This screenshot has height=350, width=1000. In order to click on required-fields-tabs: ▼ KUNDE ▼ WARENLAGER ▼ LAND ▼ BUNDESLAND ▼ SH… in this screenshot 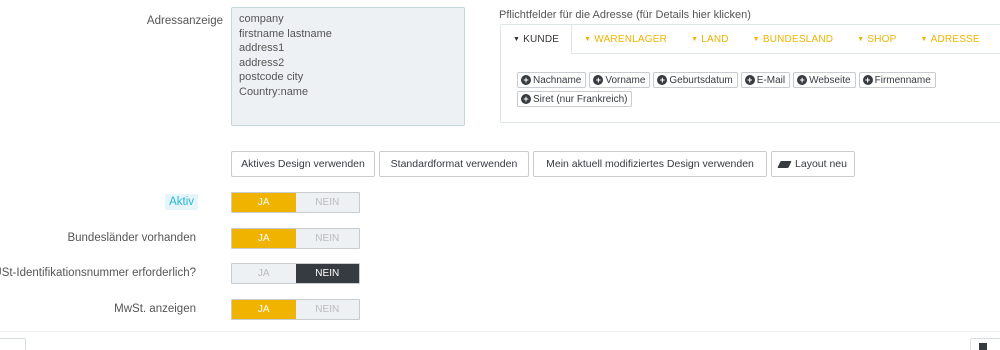, I will do `click(746, 39)`.